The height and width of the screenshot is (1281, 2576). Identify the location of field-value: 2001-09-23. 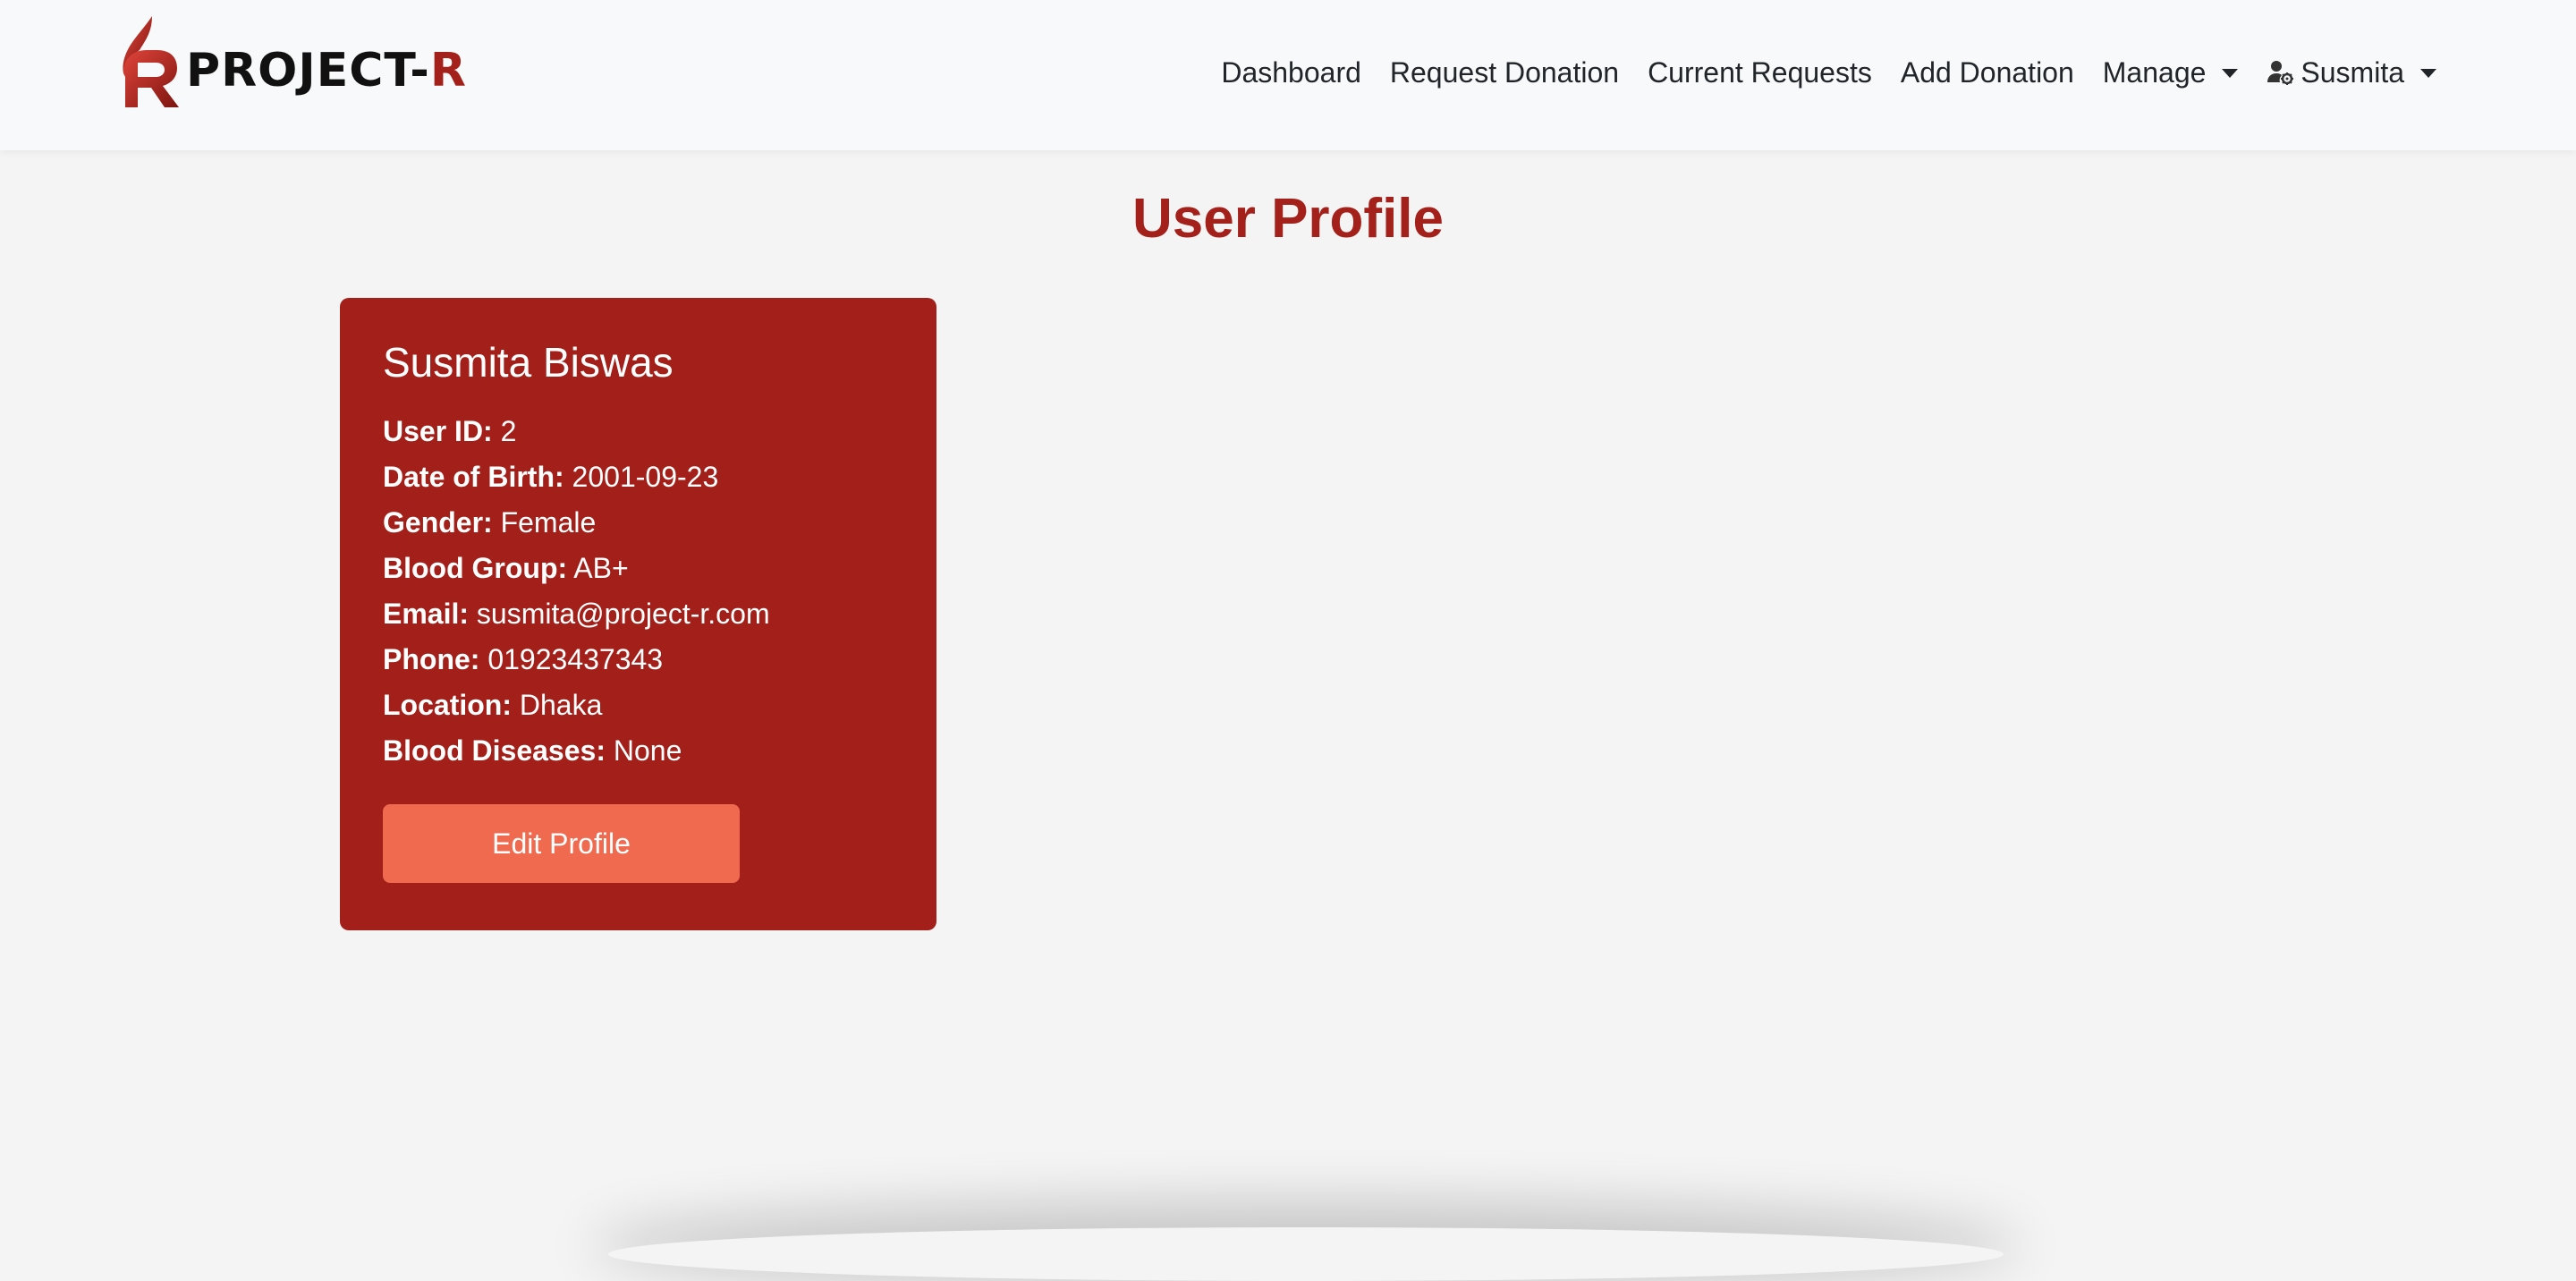
(645, 477).